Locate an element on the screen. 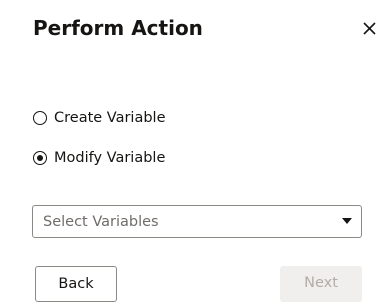  create-variable-option: Create Variable is located at coordinates (99, 118).